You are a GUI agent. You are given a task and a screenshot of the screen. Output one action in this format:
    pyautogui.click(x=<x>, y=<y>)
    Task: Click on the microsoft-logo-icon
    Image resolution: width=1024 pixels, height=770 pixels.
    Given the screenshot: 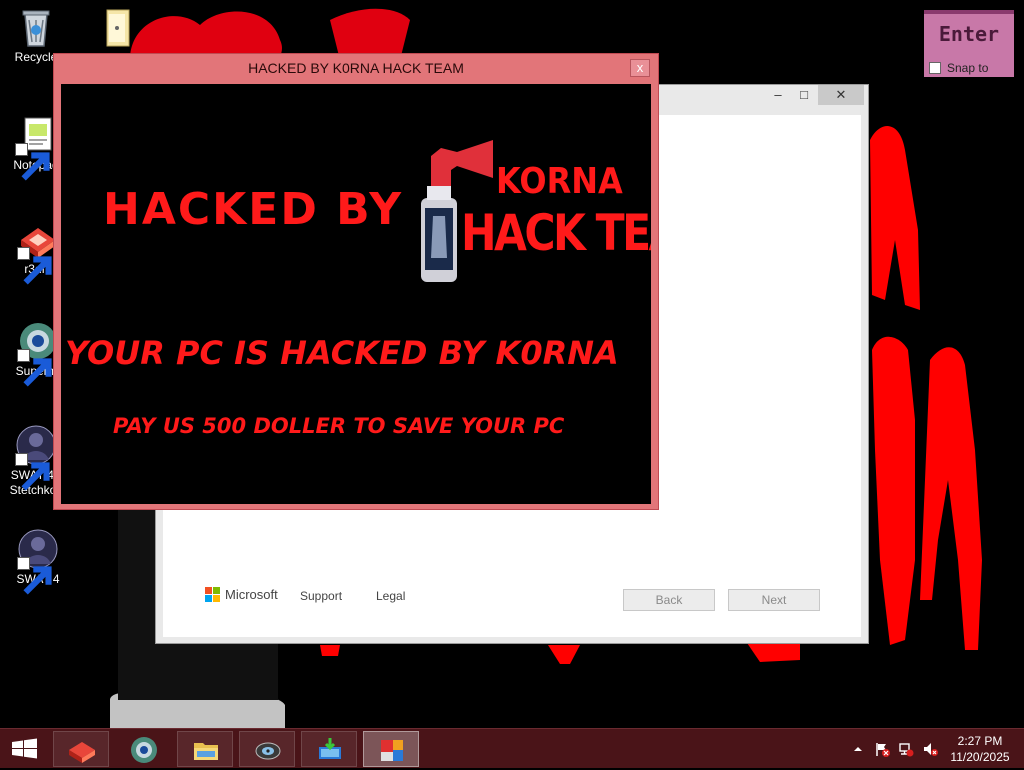 What is the action you would take?
    pyautogui.click(x=212, y=594)
    